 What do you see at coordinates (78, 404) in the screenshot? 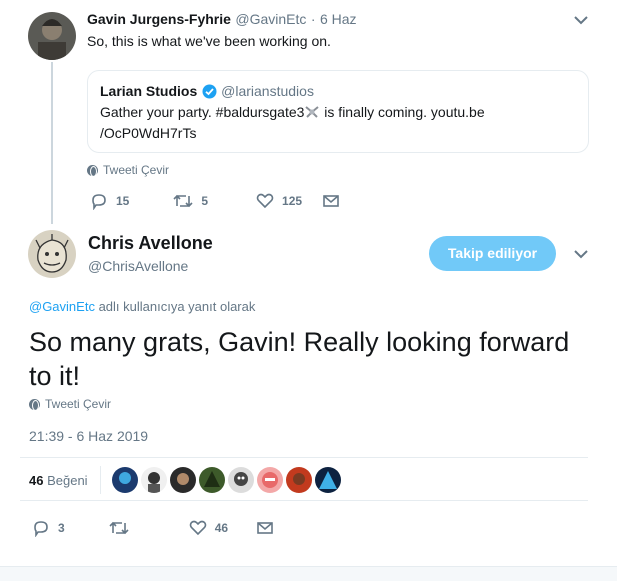
I see `main-translate-label: Tweeti Çevir` at bounding box center [78, 404].